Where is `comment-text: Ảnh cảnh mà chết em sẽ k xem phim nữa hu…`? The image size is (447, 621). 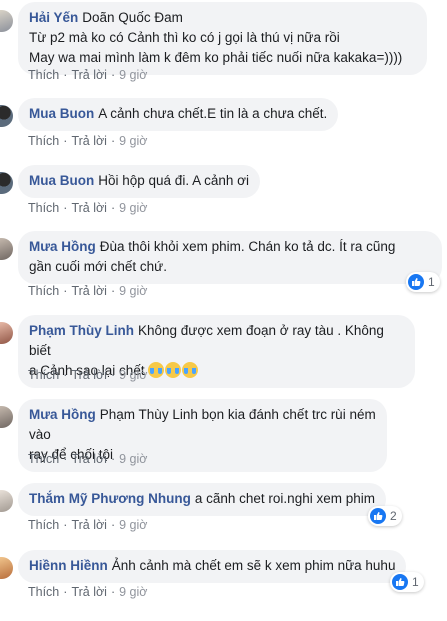
comment-text: Ảnh cảnh mà chết em sẽ k xem phim nữa hu… is located at coordinates (253, 565).